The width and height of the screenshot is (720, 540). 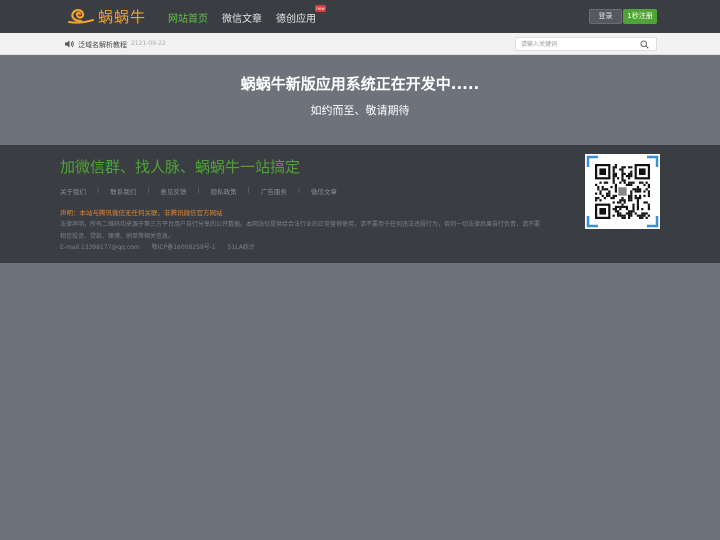 I want to click on footer-link-feedback: 意见反馈, so click(x=173, y=191).